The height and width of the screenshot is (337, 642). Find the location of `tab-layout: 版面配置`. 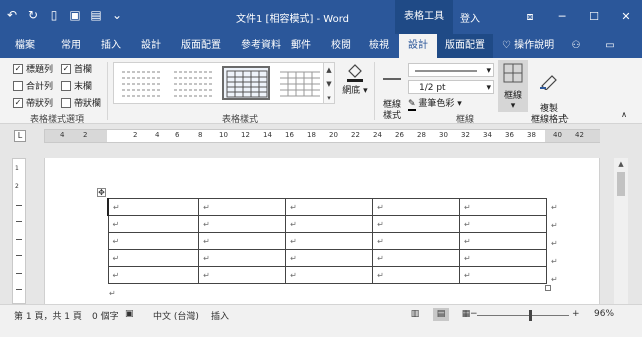

tab-layout: 版面配置 is located at coordinates (201, 46).